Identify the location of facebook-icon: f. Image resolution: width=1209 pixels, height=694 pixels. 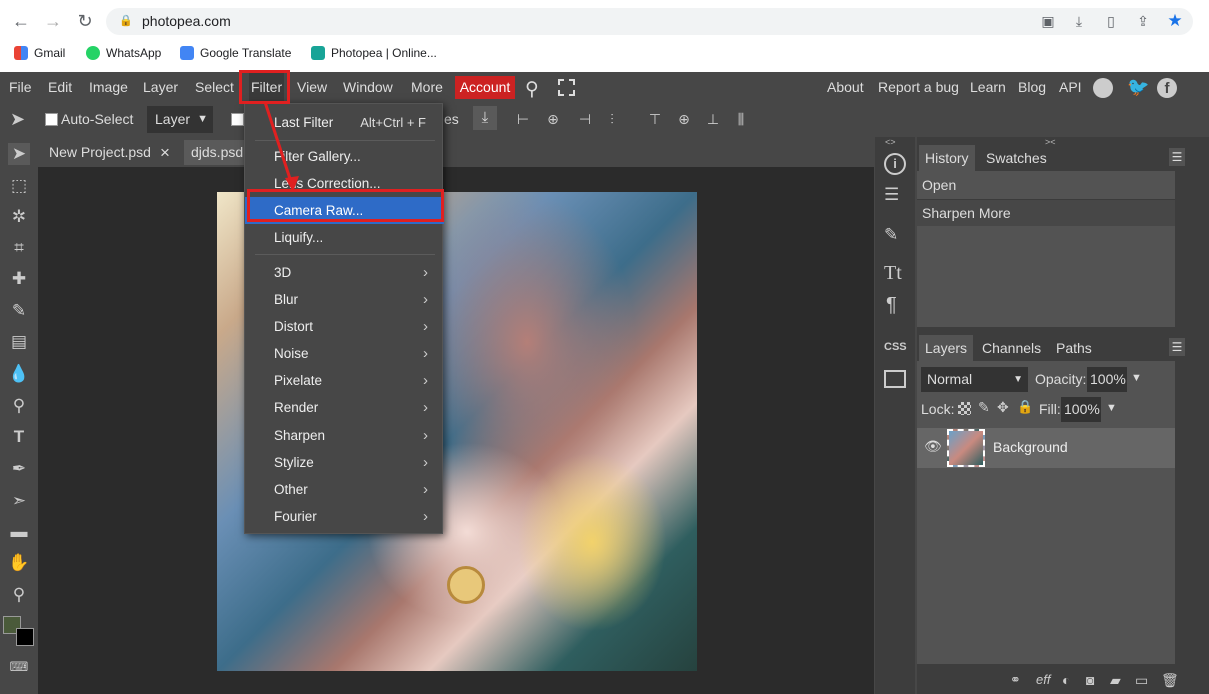
(1167, 88).